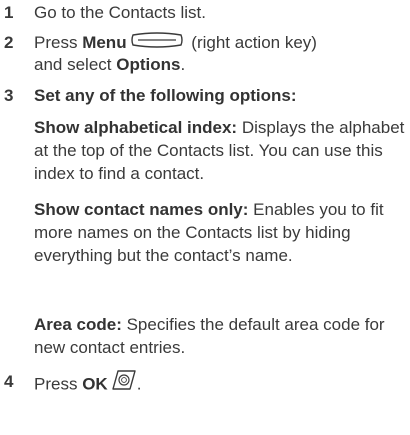 The height and width of the screenshot is (435, 410). Describe the element at coordinates (251, 42) in the screenshot. I see `step-text-suffix: (right action key)` at that location.